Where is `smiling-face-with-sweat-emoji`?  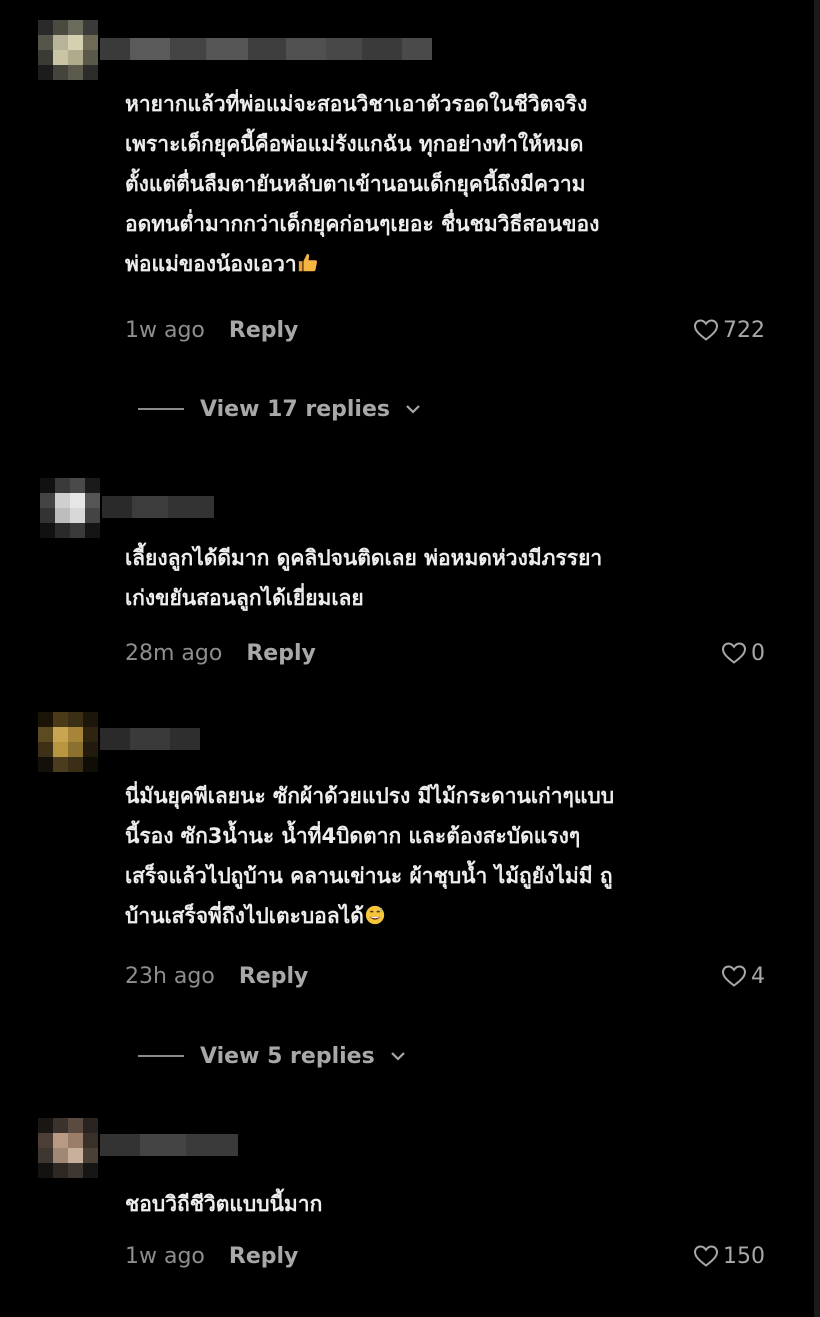
smiling-face-with-sweat-emoji is located at coordinates (375, 912).